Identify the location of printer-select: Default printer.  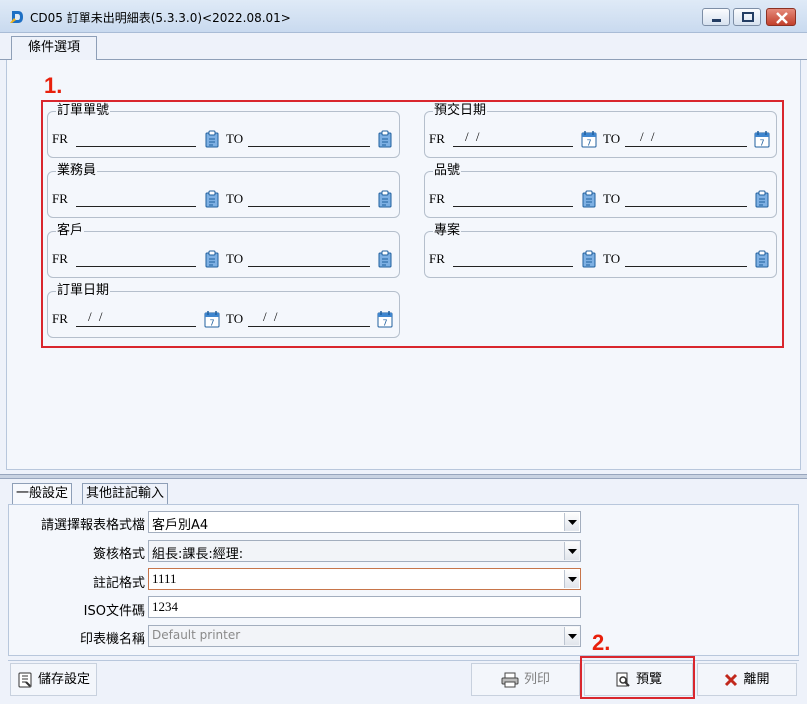
(364, 636).